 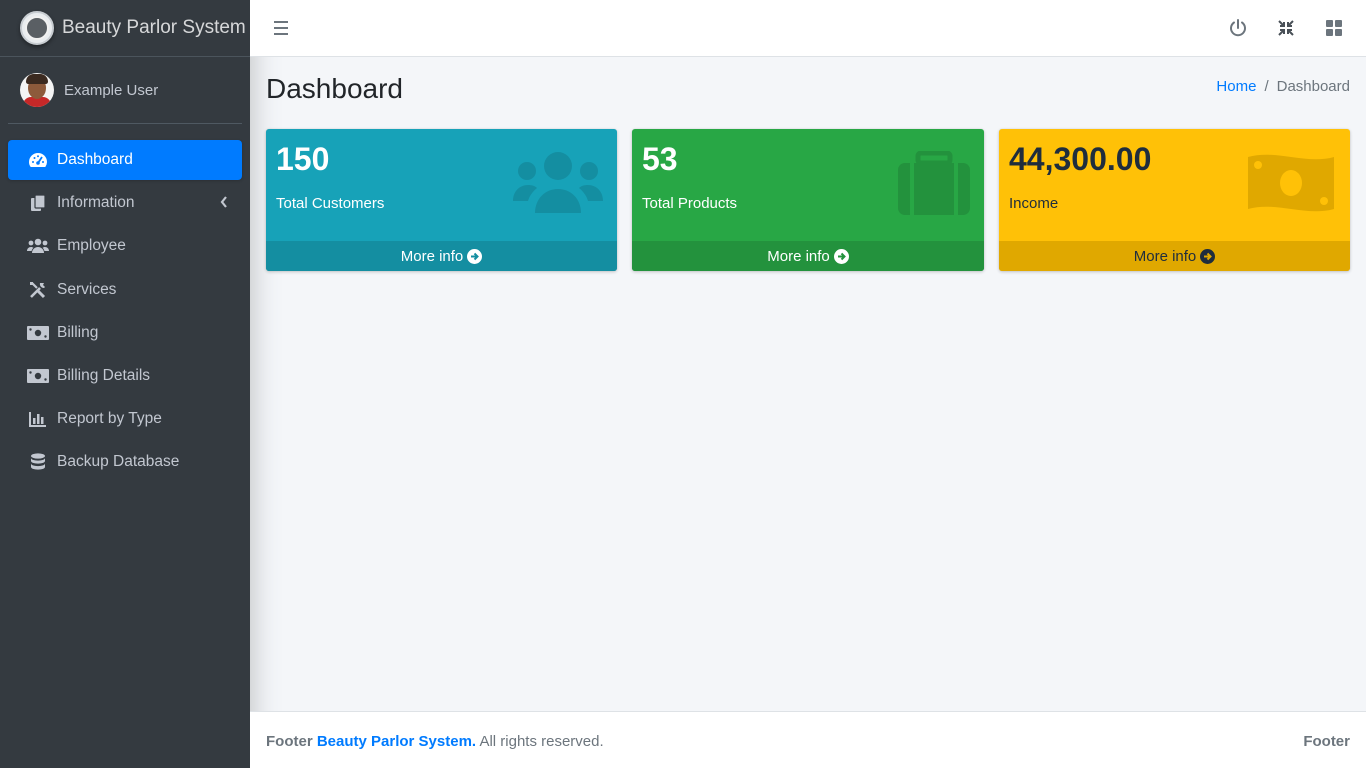 I want to click on chevron-left-icon, so click(x=224, y=204).